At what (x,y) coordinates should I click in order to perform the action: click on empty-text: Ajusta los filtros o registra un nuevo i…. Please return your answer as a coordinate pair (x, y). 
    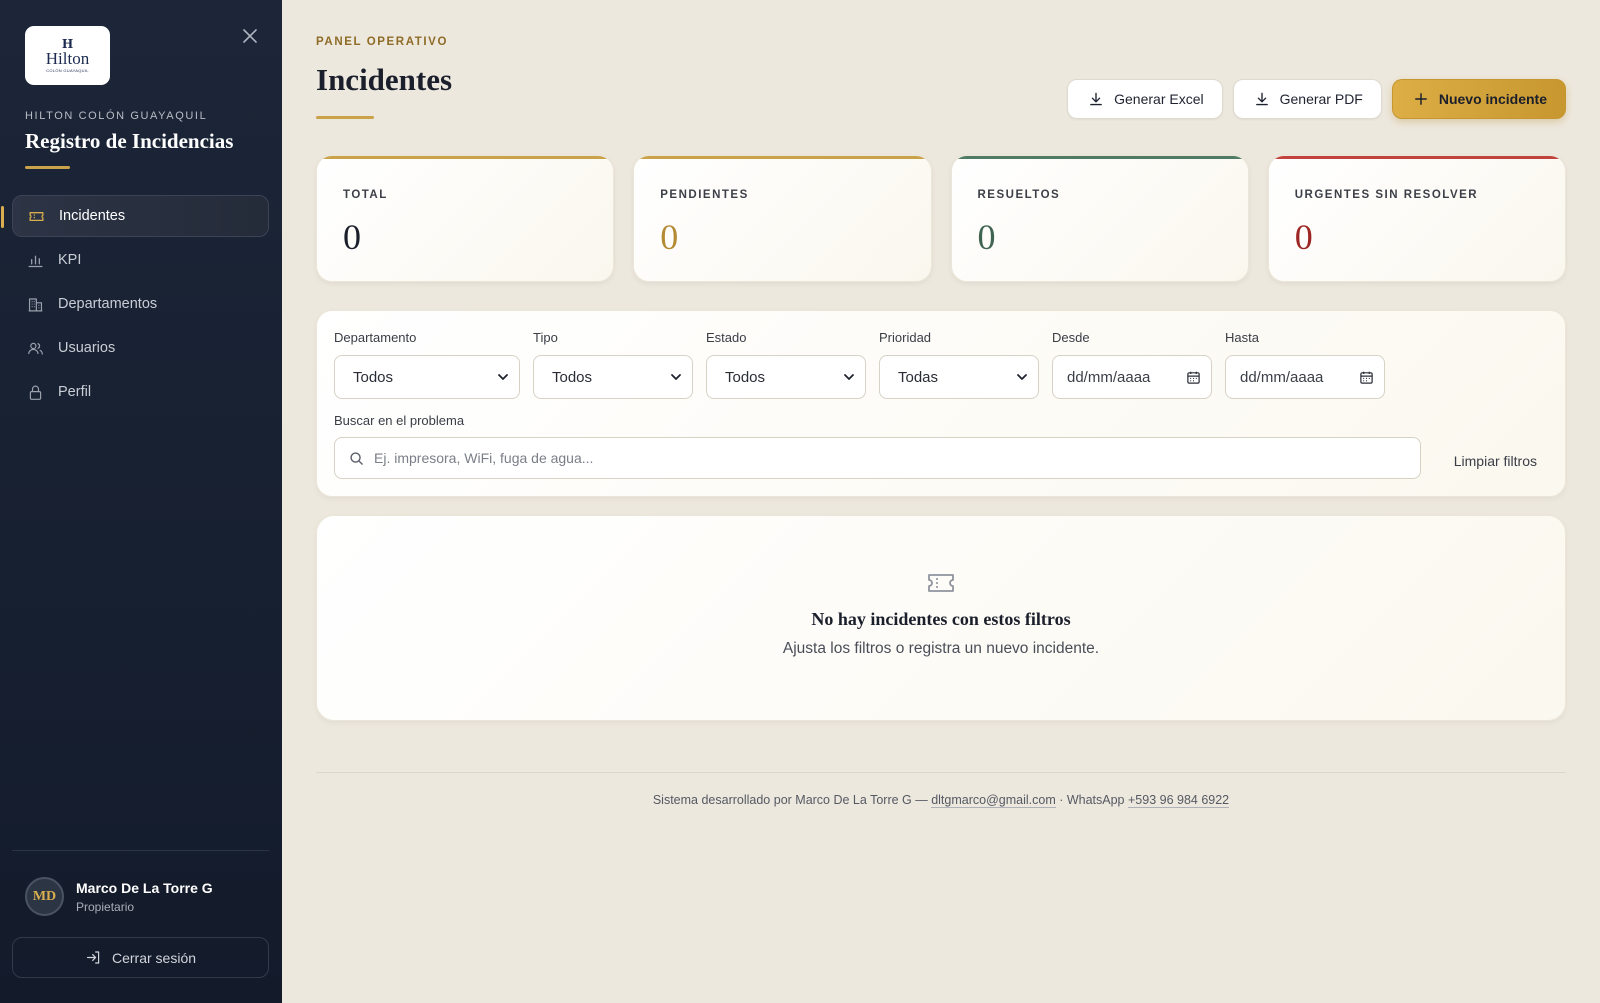
    Looking at the image, I should click on (941, 648).